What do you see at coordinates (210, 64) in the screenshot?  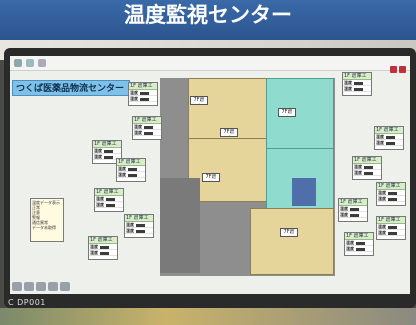 I see `app-toolbar` at bounding box center [210, 64].